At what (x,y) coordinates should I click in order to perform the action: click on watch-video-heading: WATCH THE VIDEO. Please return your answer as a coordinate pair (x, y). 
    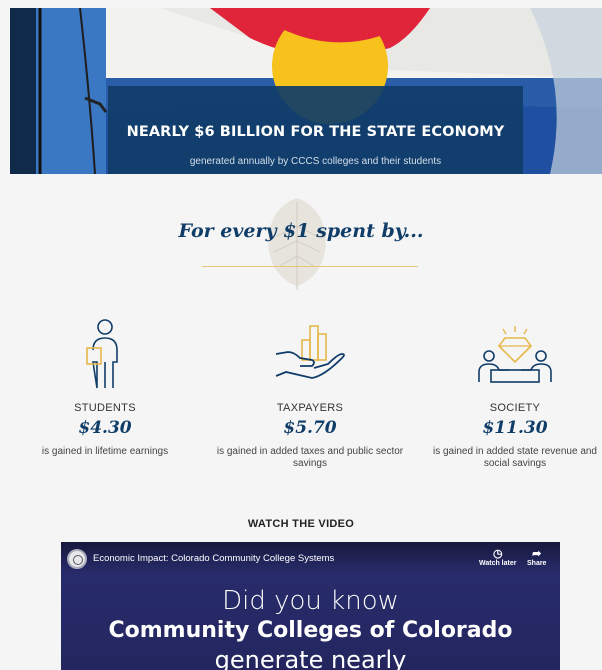
    Looking at the image, I should click on (301, 524).